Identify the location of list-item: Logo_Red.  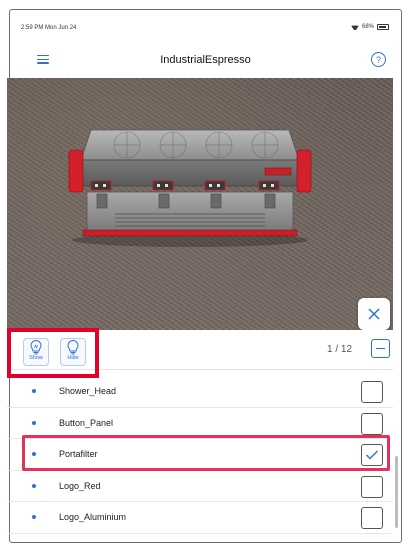
(200, 486).